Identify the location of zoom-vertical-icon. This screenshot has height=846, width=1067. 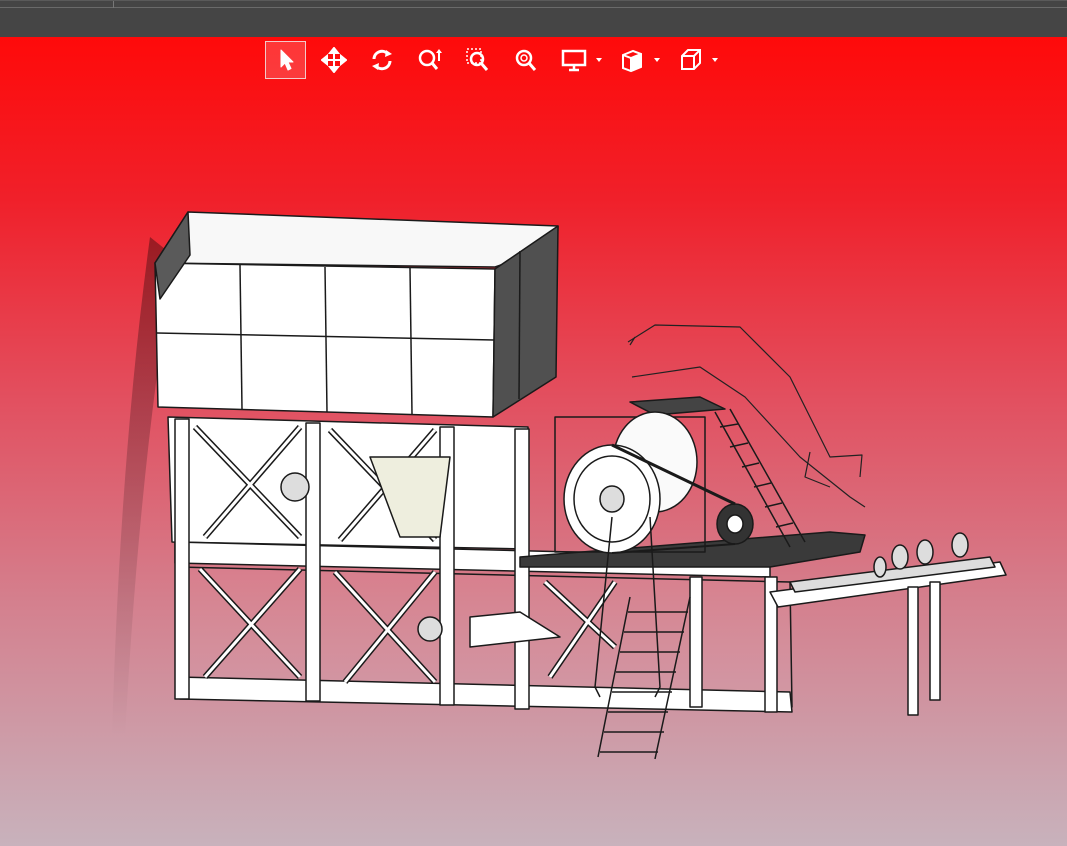
(430, 59).